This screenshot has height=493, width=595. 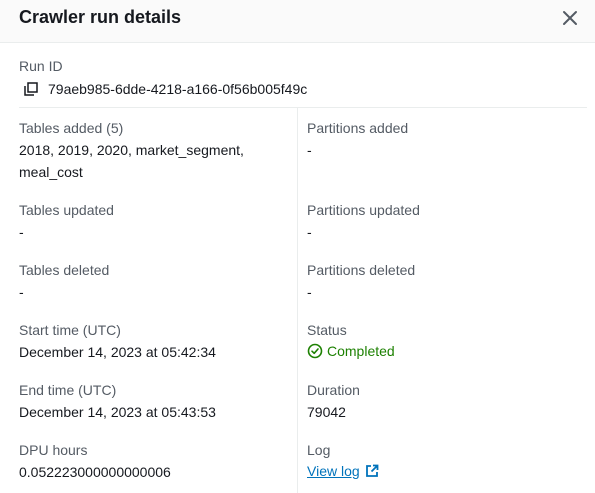 I want to click on dpu-hours-label: DPU hours, so click(x=53, y=450).